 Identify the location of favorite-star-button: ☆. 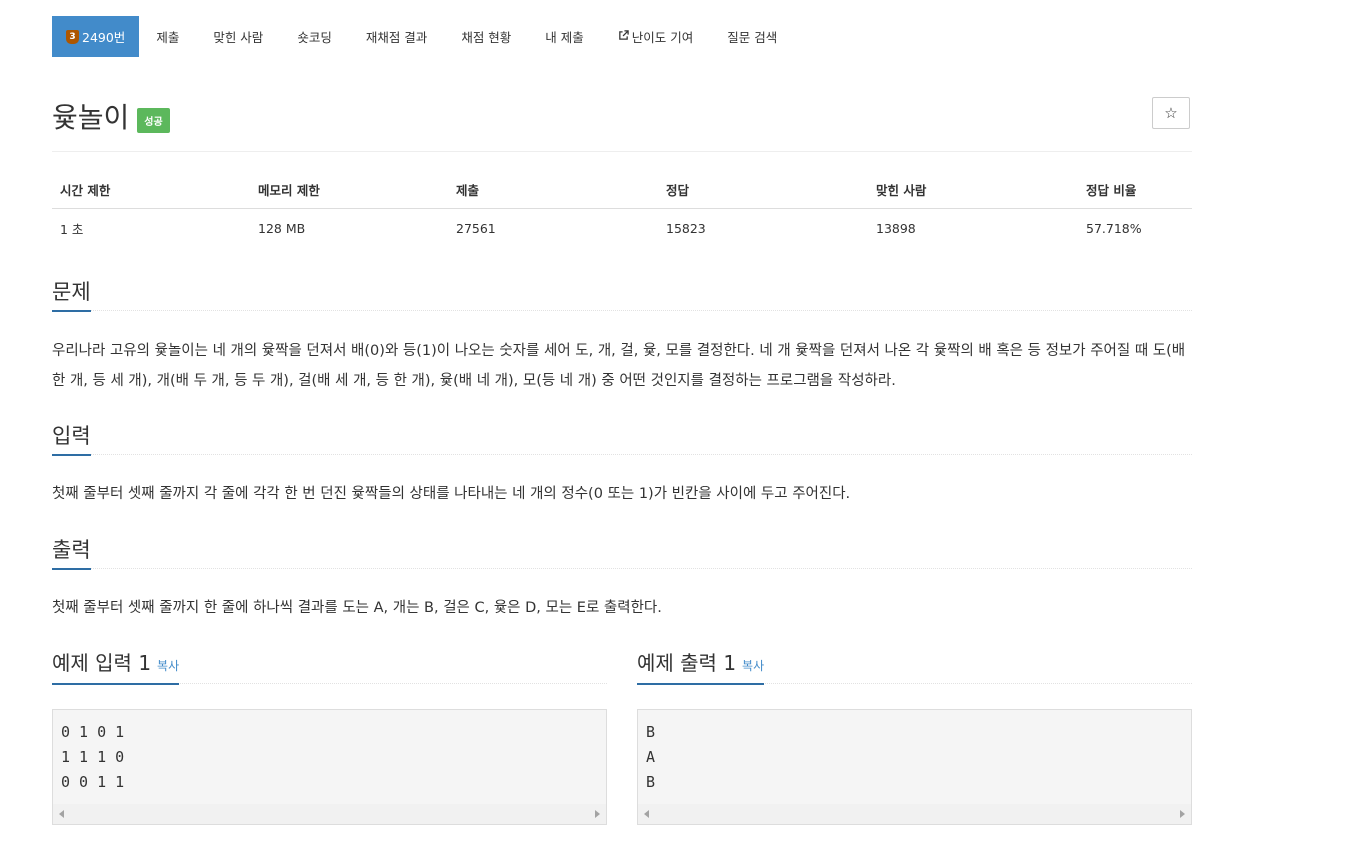
(1171, 113).